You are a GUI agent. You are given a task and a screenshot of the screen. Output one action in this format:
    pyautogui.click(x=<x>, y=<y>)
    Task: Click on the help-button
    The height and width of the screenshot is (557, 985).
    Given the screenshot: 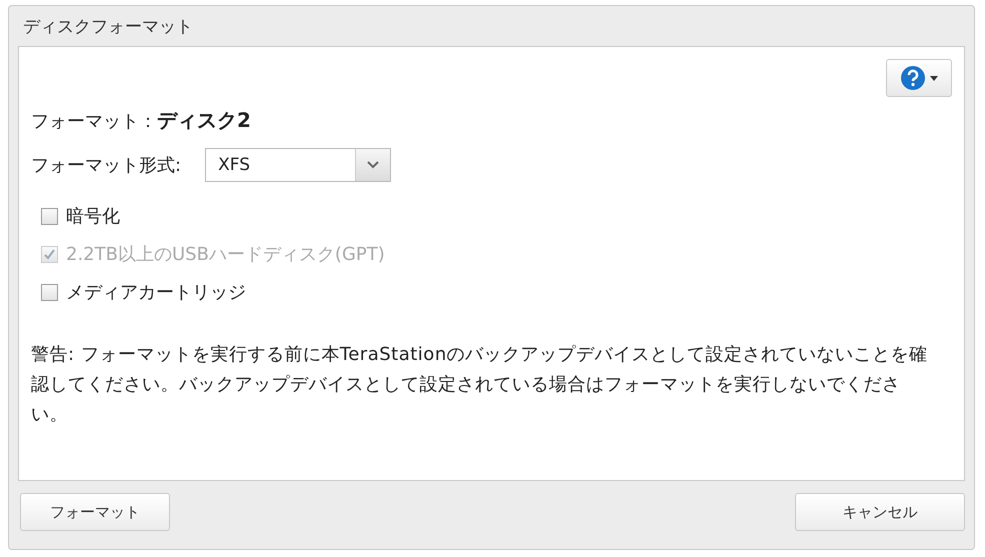 What is the action you would take?
    pyautogui.click(x=919, y=78)
    